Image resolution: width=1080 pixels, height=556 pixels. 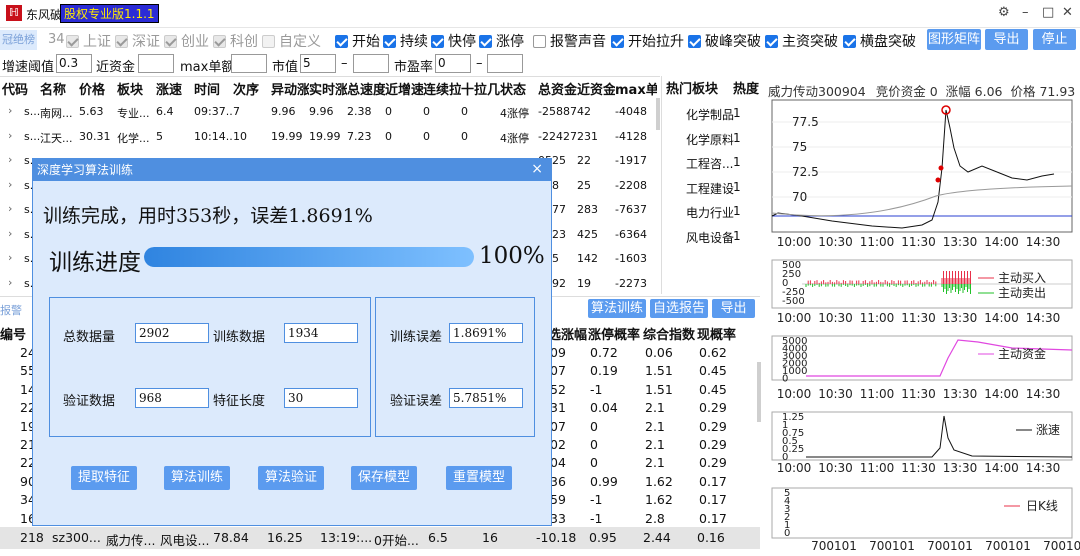 What do you see at coordinates (172, 398) in the screenshot?
I see `valid-data-field: 968` at bounding box center [172, 398].